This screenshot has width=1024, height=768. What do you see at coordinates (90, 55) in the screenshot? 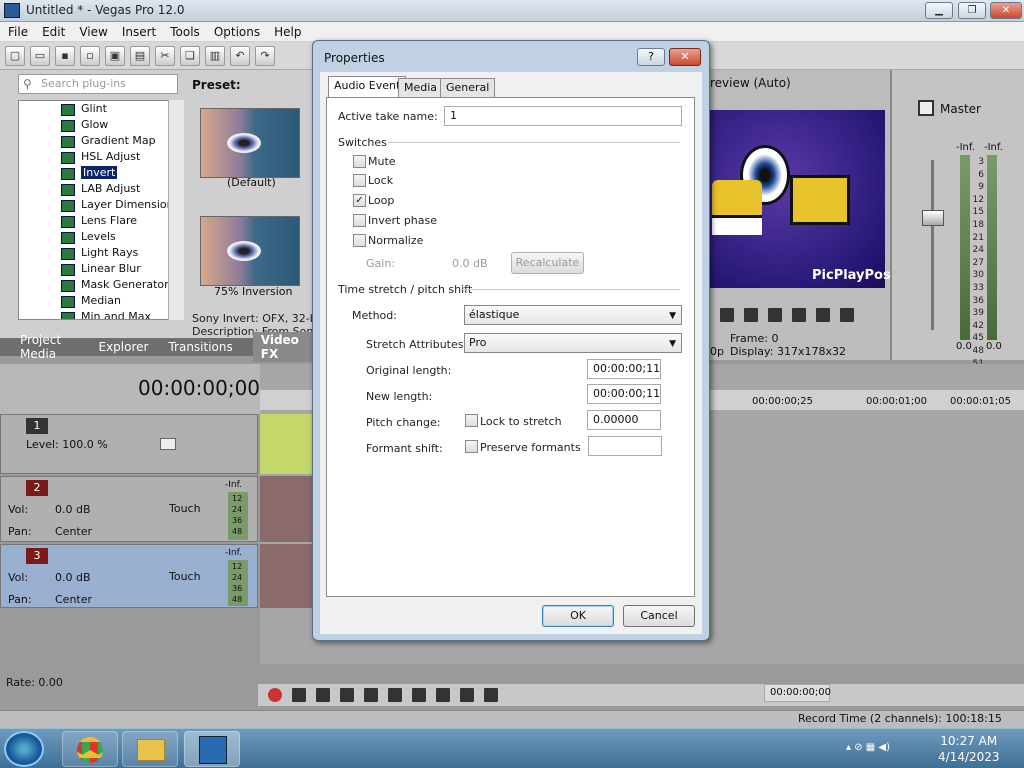
I see `save-as-icon: ▫` at bounding box center [90, 55].